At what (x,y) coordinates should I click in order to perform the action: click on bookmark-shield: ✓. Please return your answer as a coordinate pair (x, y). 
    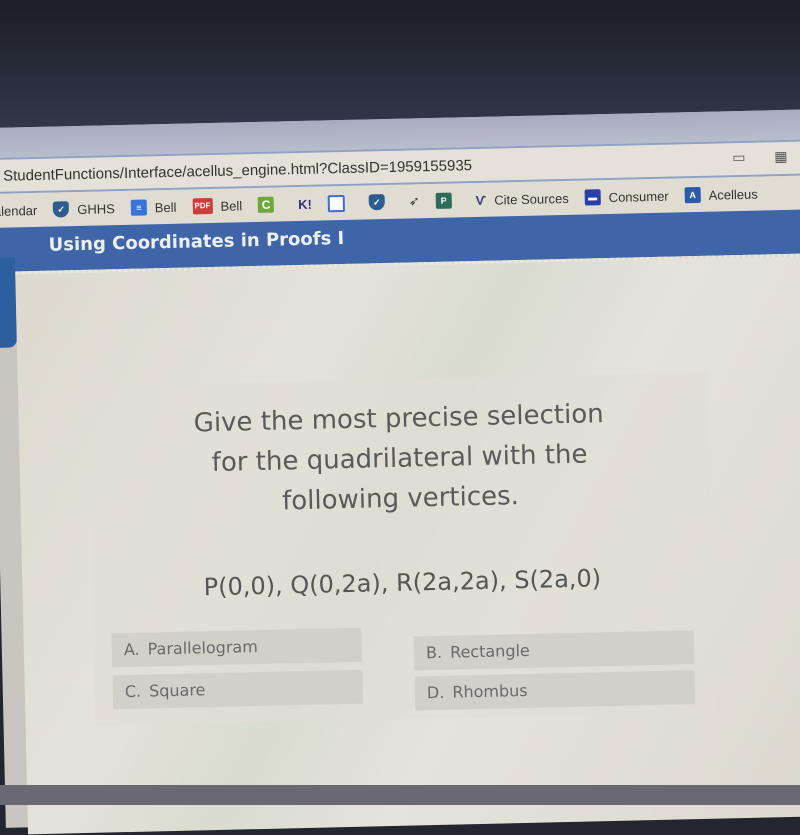
    Looking at the image, I should click on (380, 202).